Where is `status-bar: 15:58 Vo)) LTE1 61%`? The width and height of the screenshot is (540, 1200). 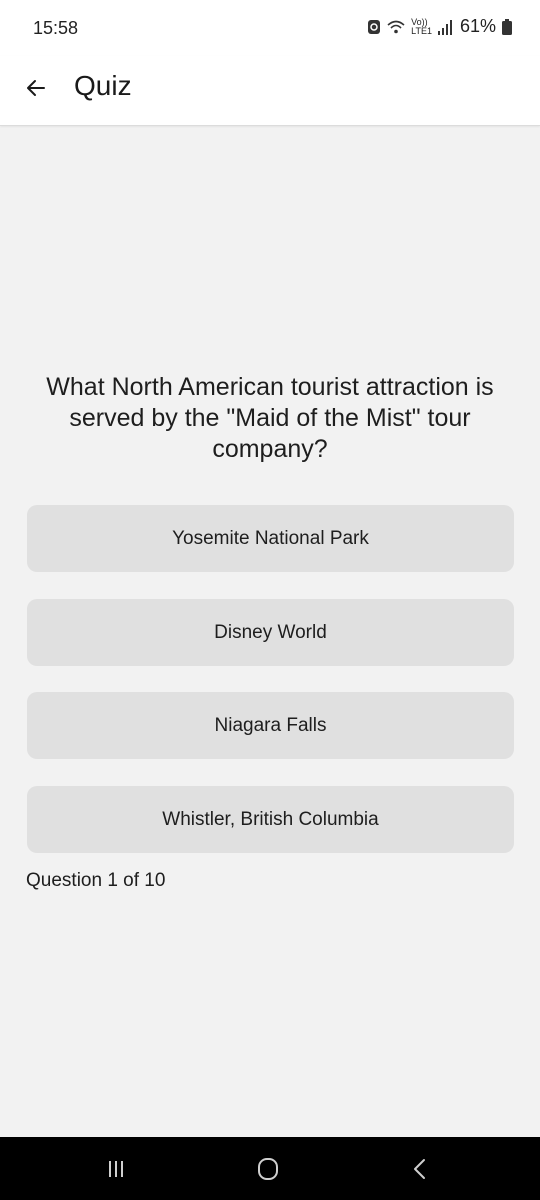 status-bar: 15:58 Vo)) LTE1 61% is located at coordinates (270, 28).